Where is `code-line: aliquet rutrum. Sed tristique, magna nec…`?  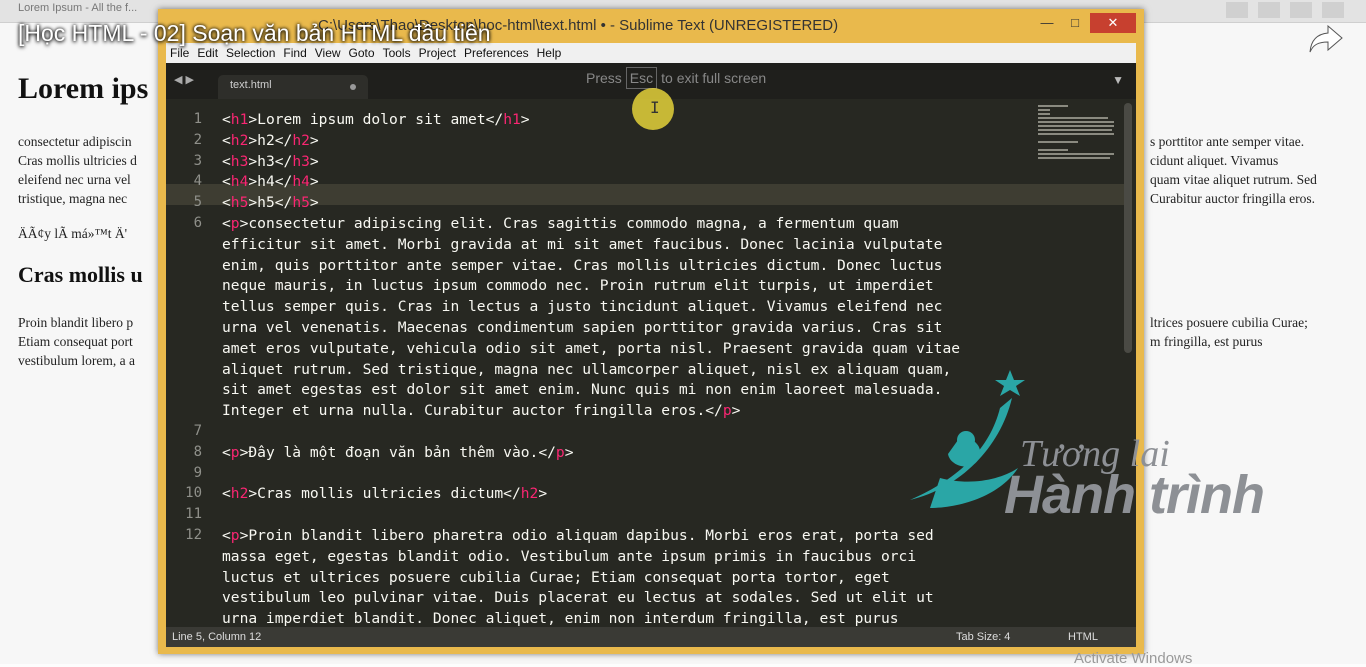 code-line: aliquet rutrum. Sed tristique, magna nec… is located at coordinates (586, 369).